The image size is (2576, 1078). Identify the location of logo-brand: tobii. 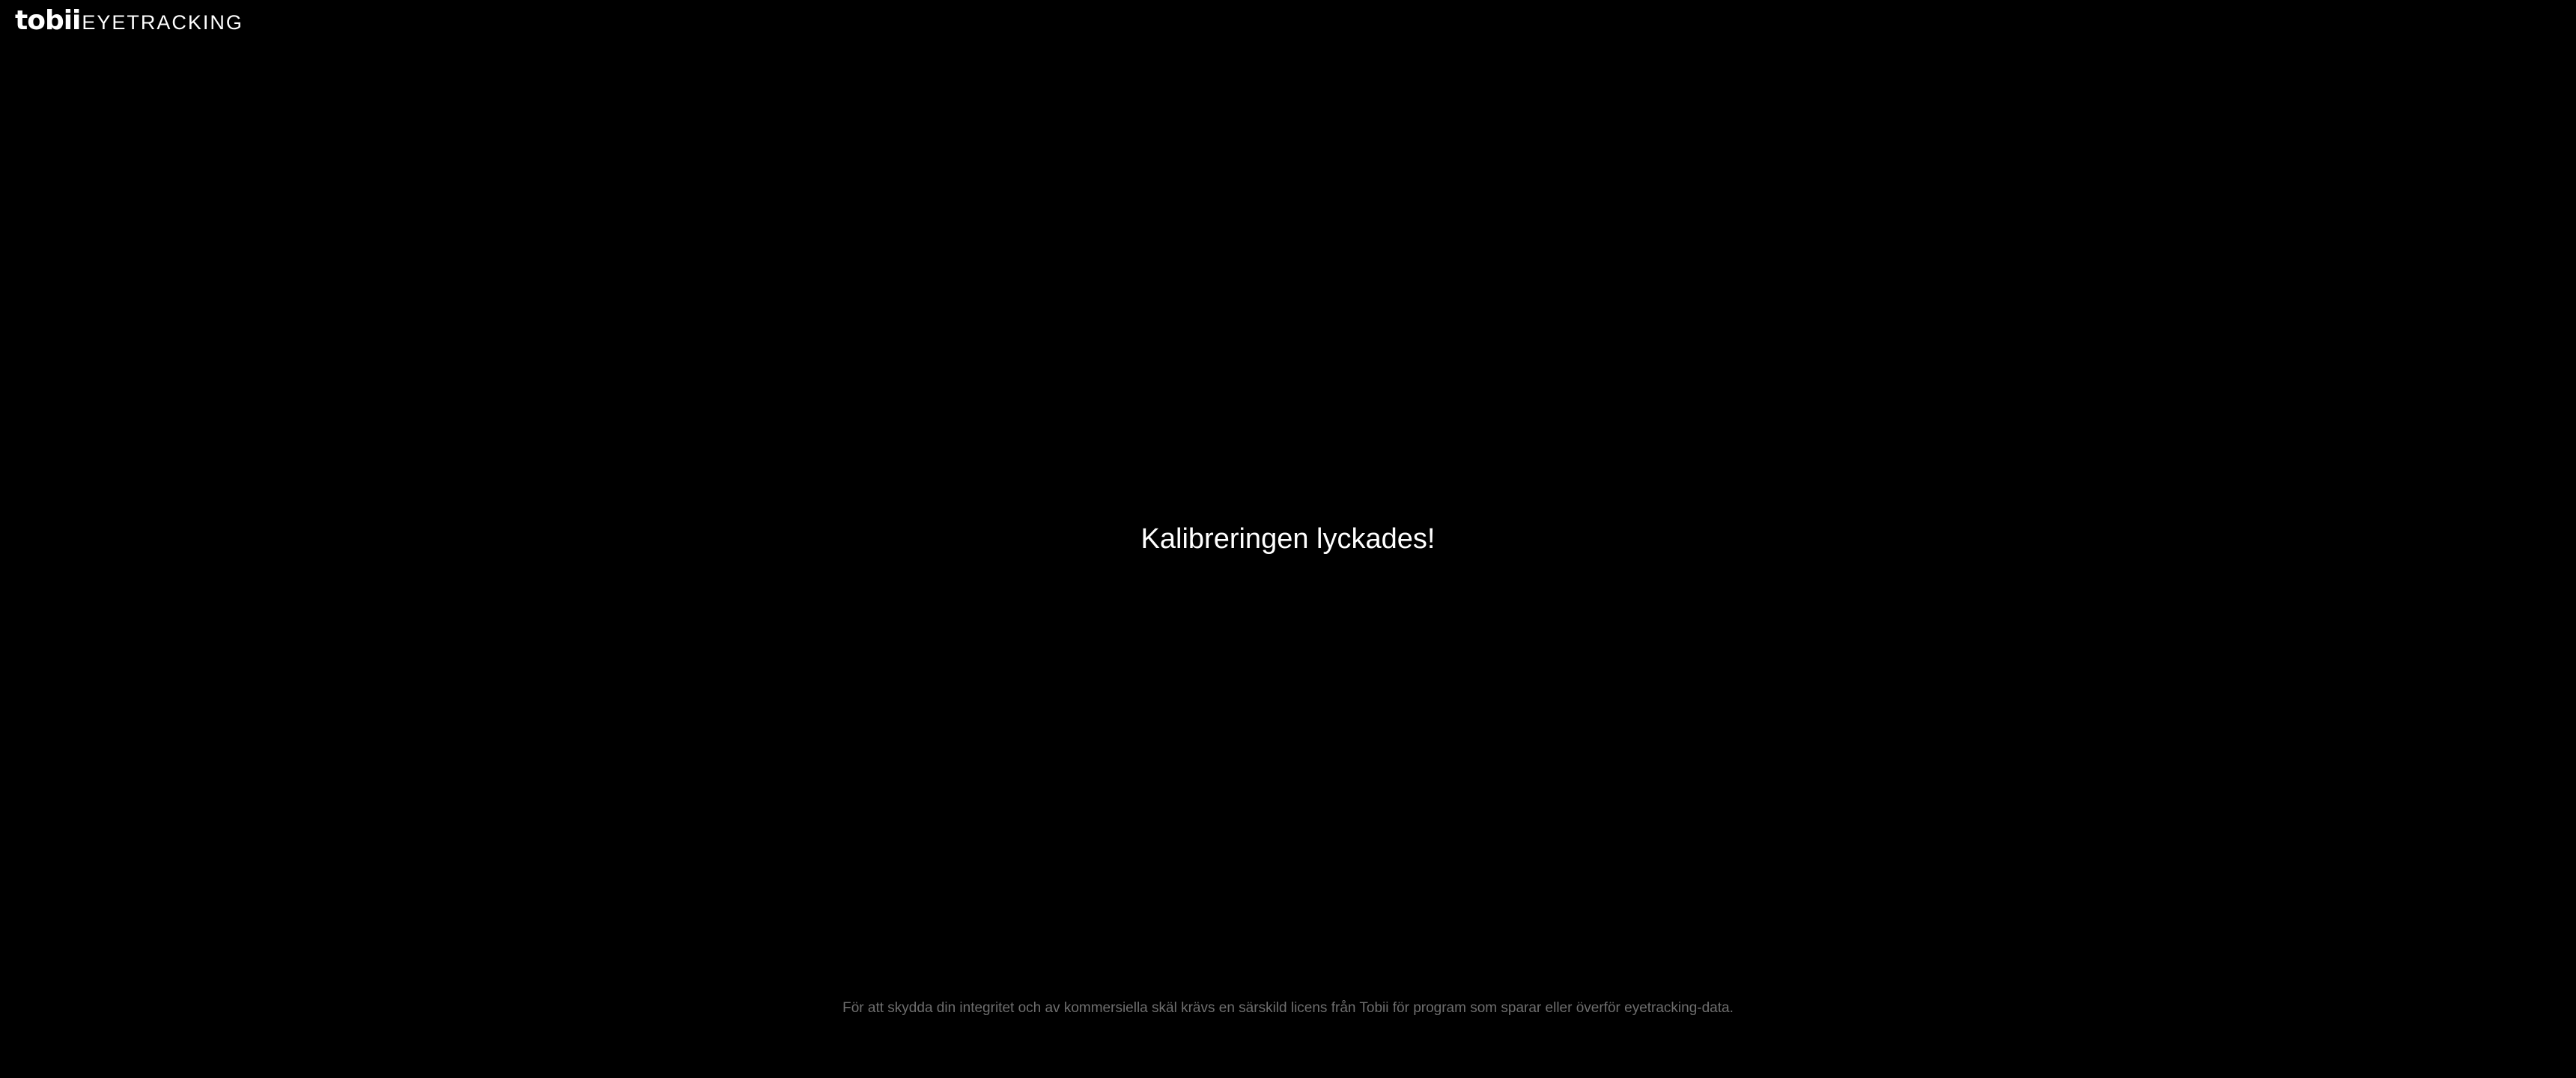
(48, 20).